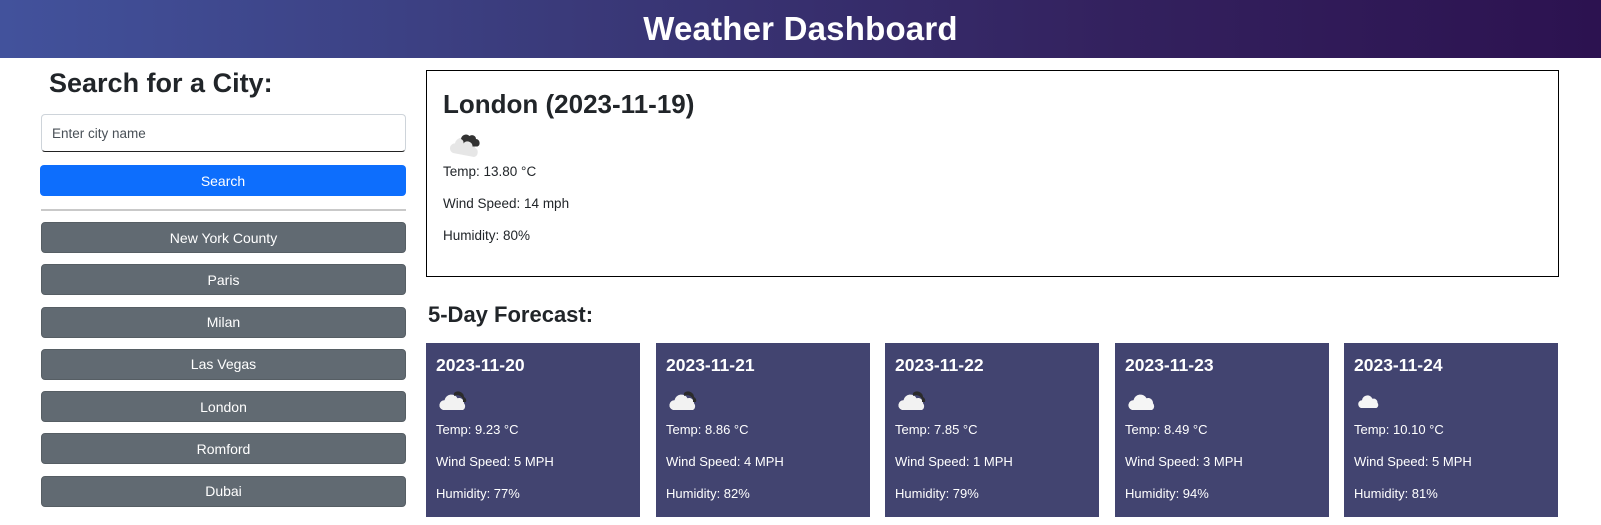 The image size is (1601, 525). Describe the element at coordinates (569, 104) in the screenshot. I see `current-city-title: London (2023-11-19)` at that location.